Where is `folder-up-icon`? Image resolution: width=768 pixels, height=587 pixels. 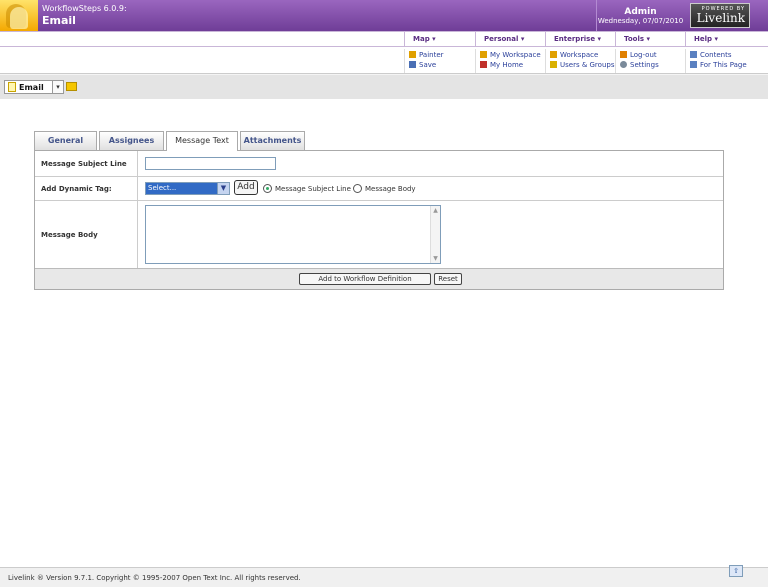 folder-up-icon is located at coordinates (71, 86).